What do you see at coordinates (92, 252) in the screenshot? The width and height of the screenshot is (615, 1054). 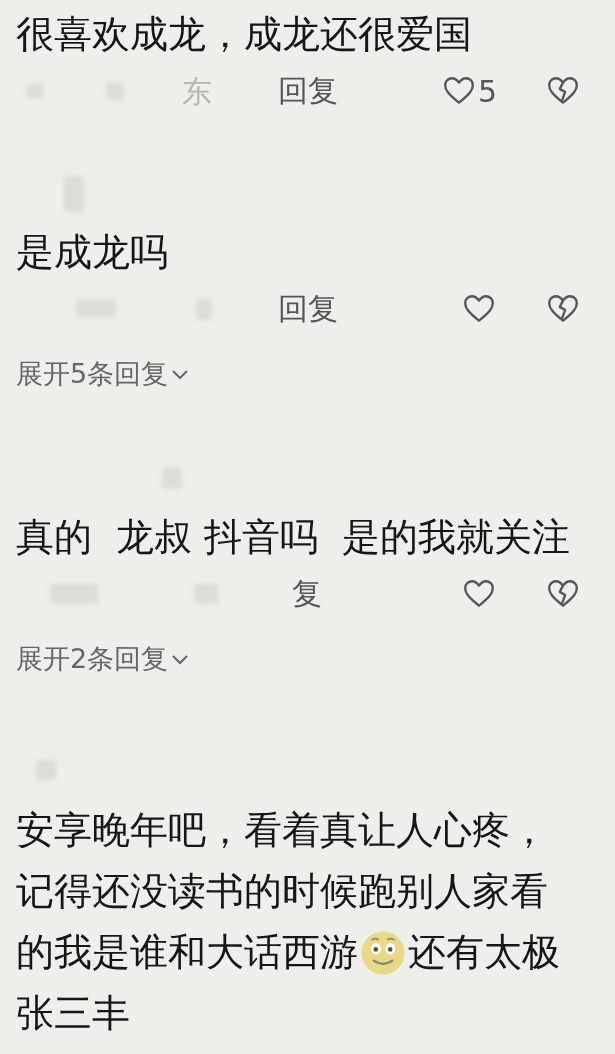 I see `comment-text: 是成龙吗` at bounding box center [92, 252].